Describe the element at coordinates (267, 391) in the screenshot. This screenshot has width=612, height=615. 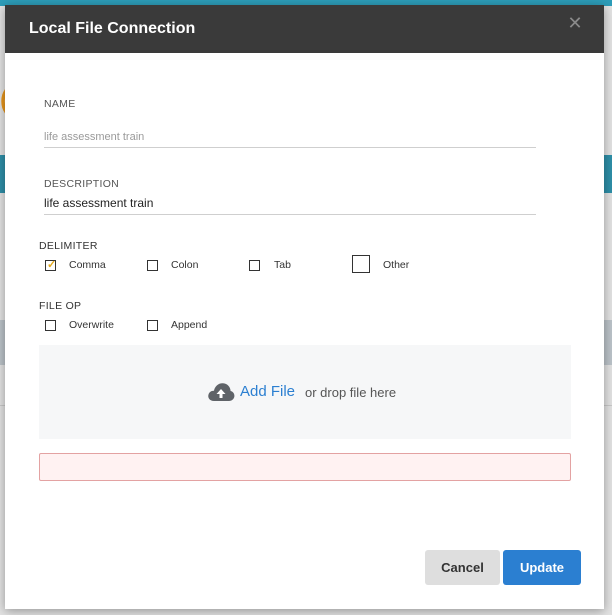
I see `add-file-link: Add File` at that location.